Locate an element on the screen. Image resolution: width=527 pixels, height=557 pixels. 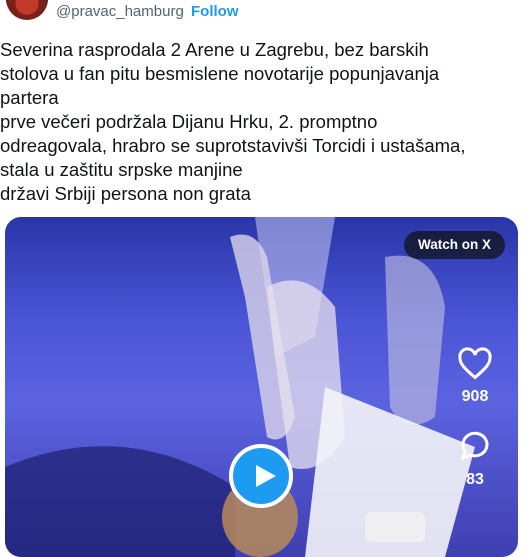
like-button: 908 is located at coordinates (475, 376).